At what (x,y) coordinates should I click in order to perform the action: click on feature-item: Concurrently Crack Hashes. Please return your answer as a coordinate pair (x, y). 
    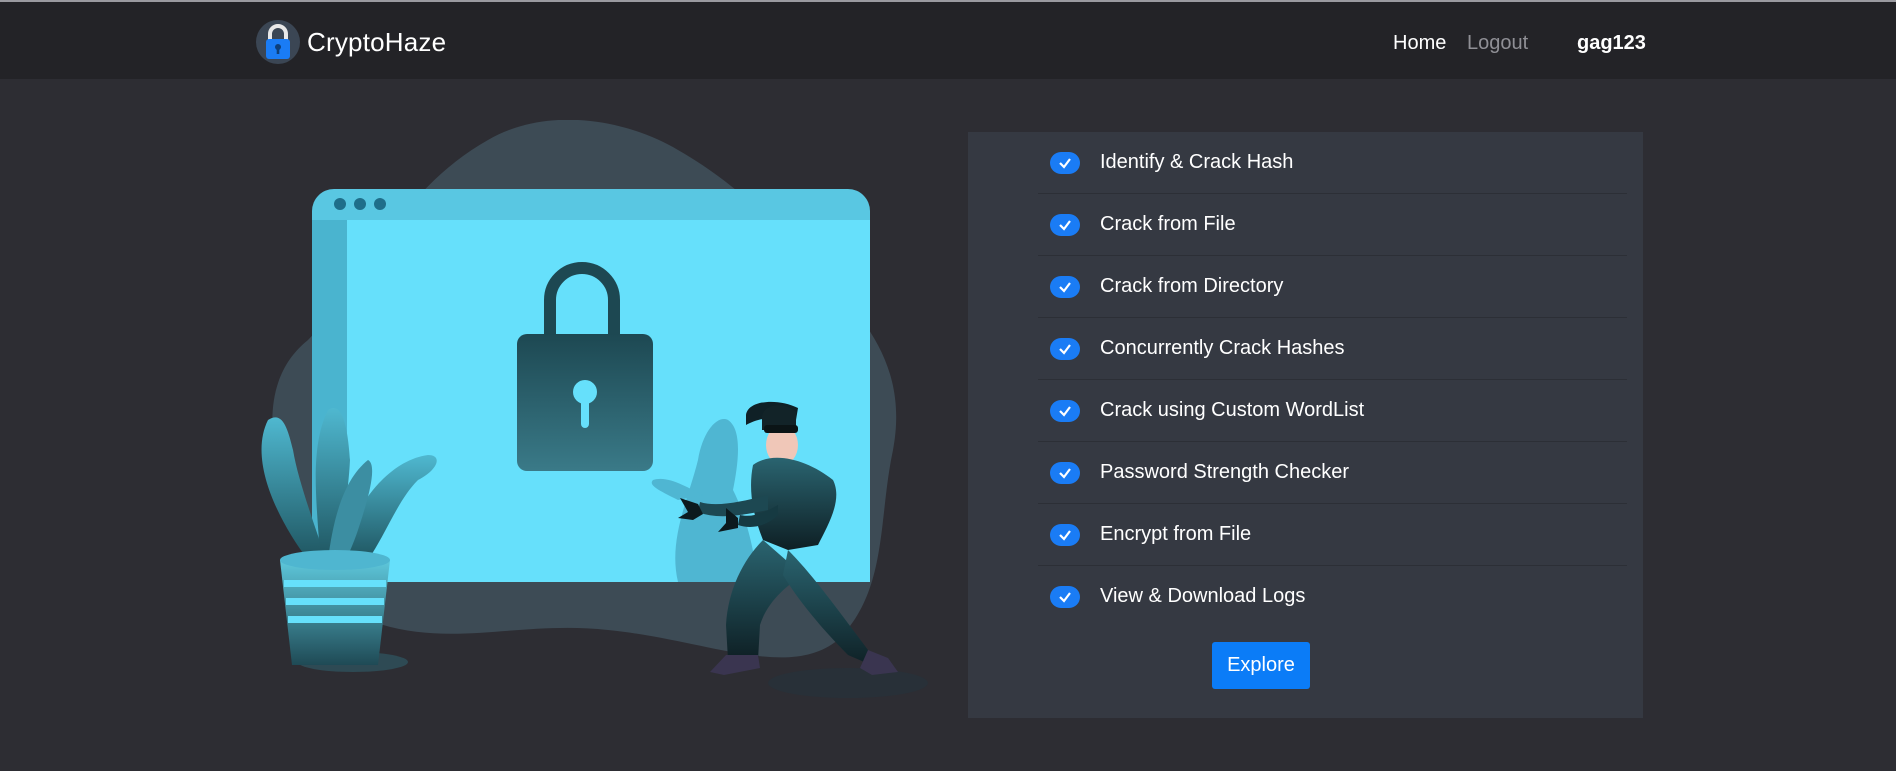
    Looking at the image, I should click on (1332, 349).